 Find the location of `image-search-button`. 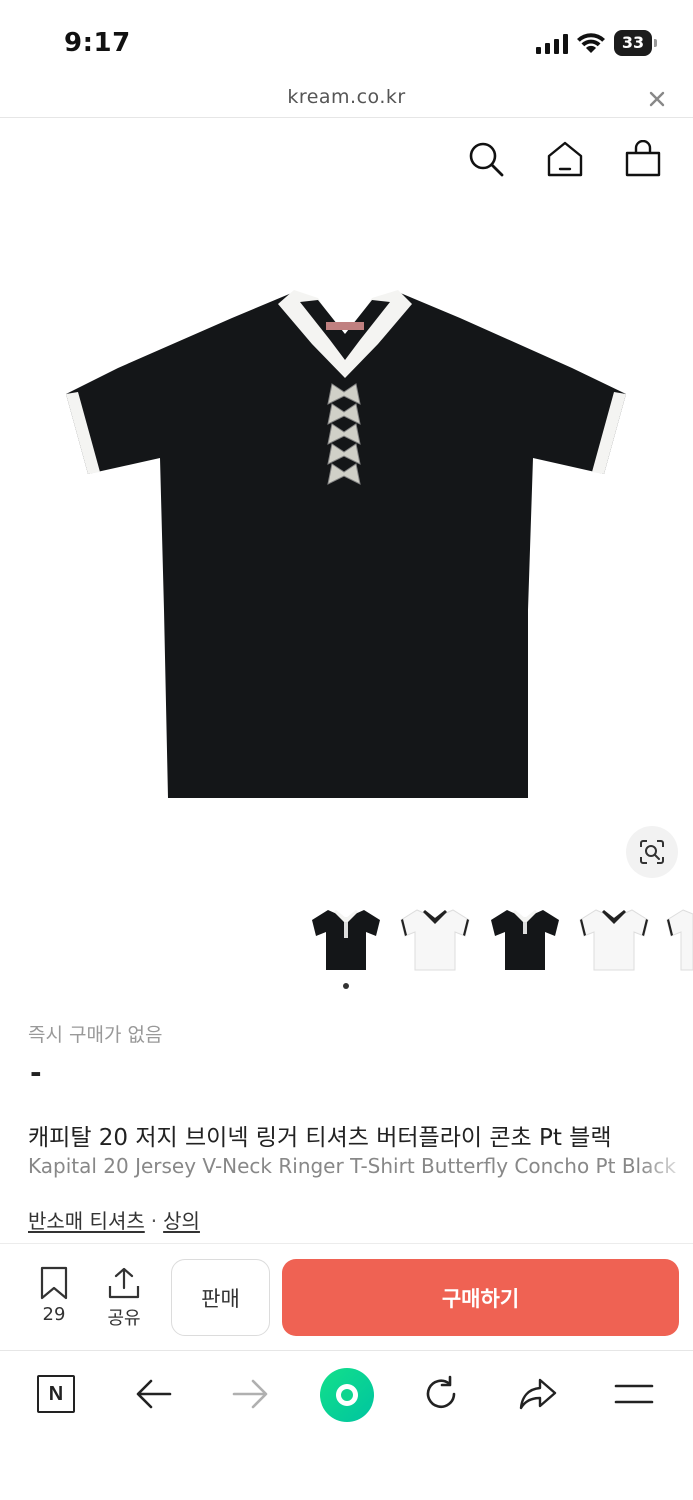

image-search-button is located at coordinates (652, 852).